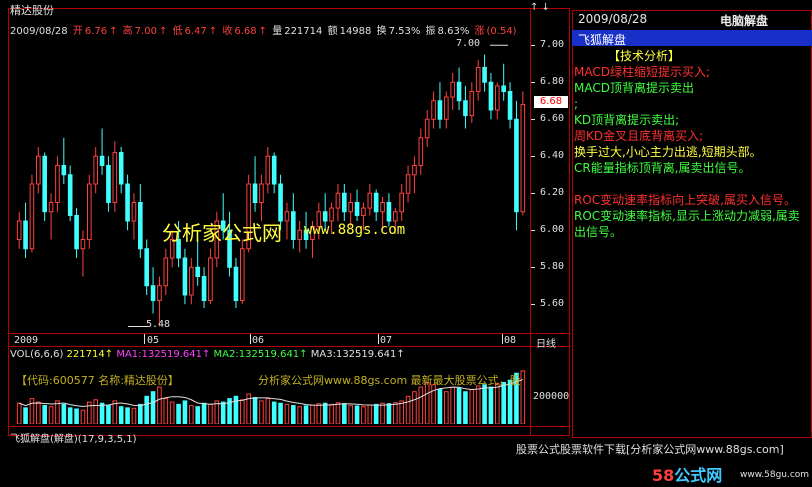 This screenshot has width=812, height=487. Describe the element at coordinates (552, 82) in the screenshot. I see `price-tick-label: 6.80` at that location.